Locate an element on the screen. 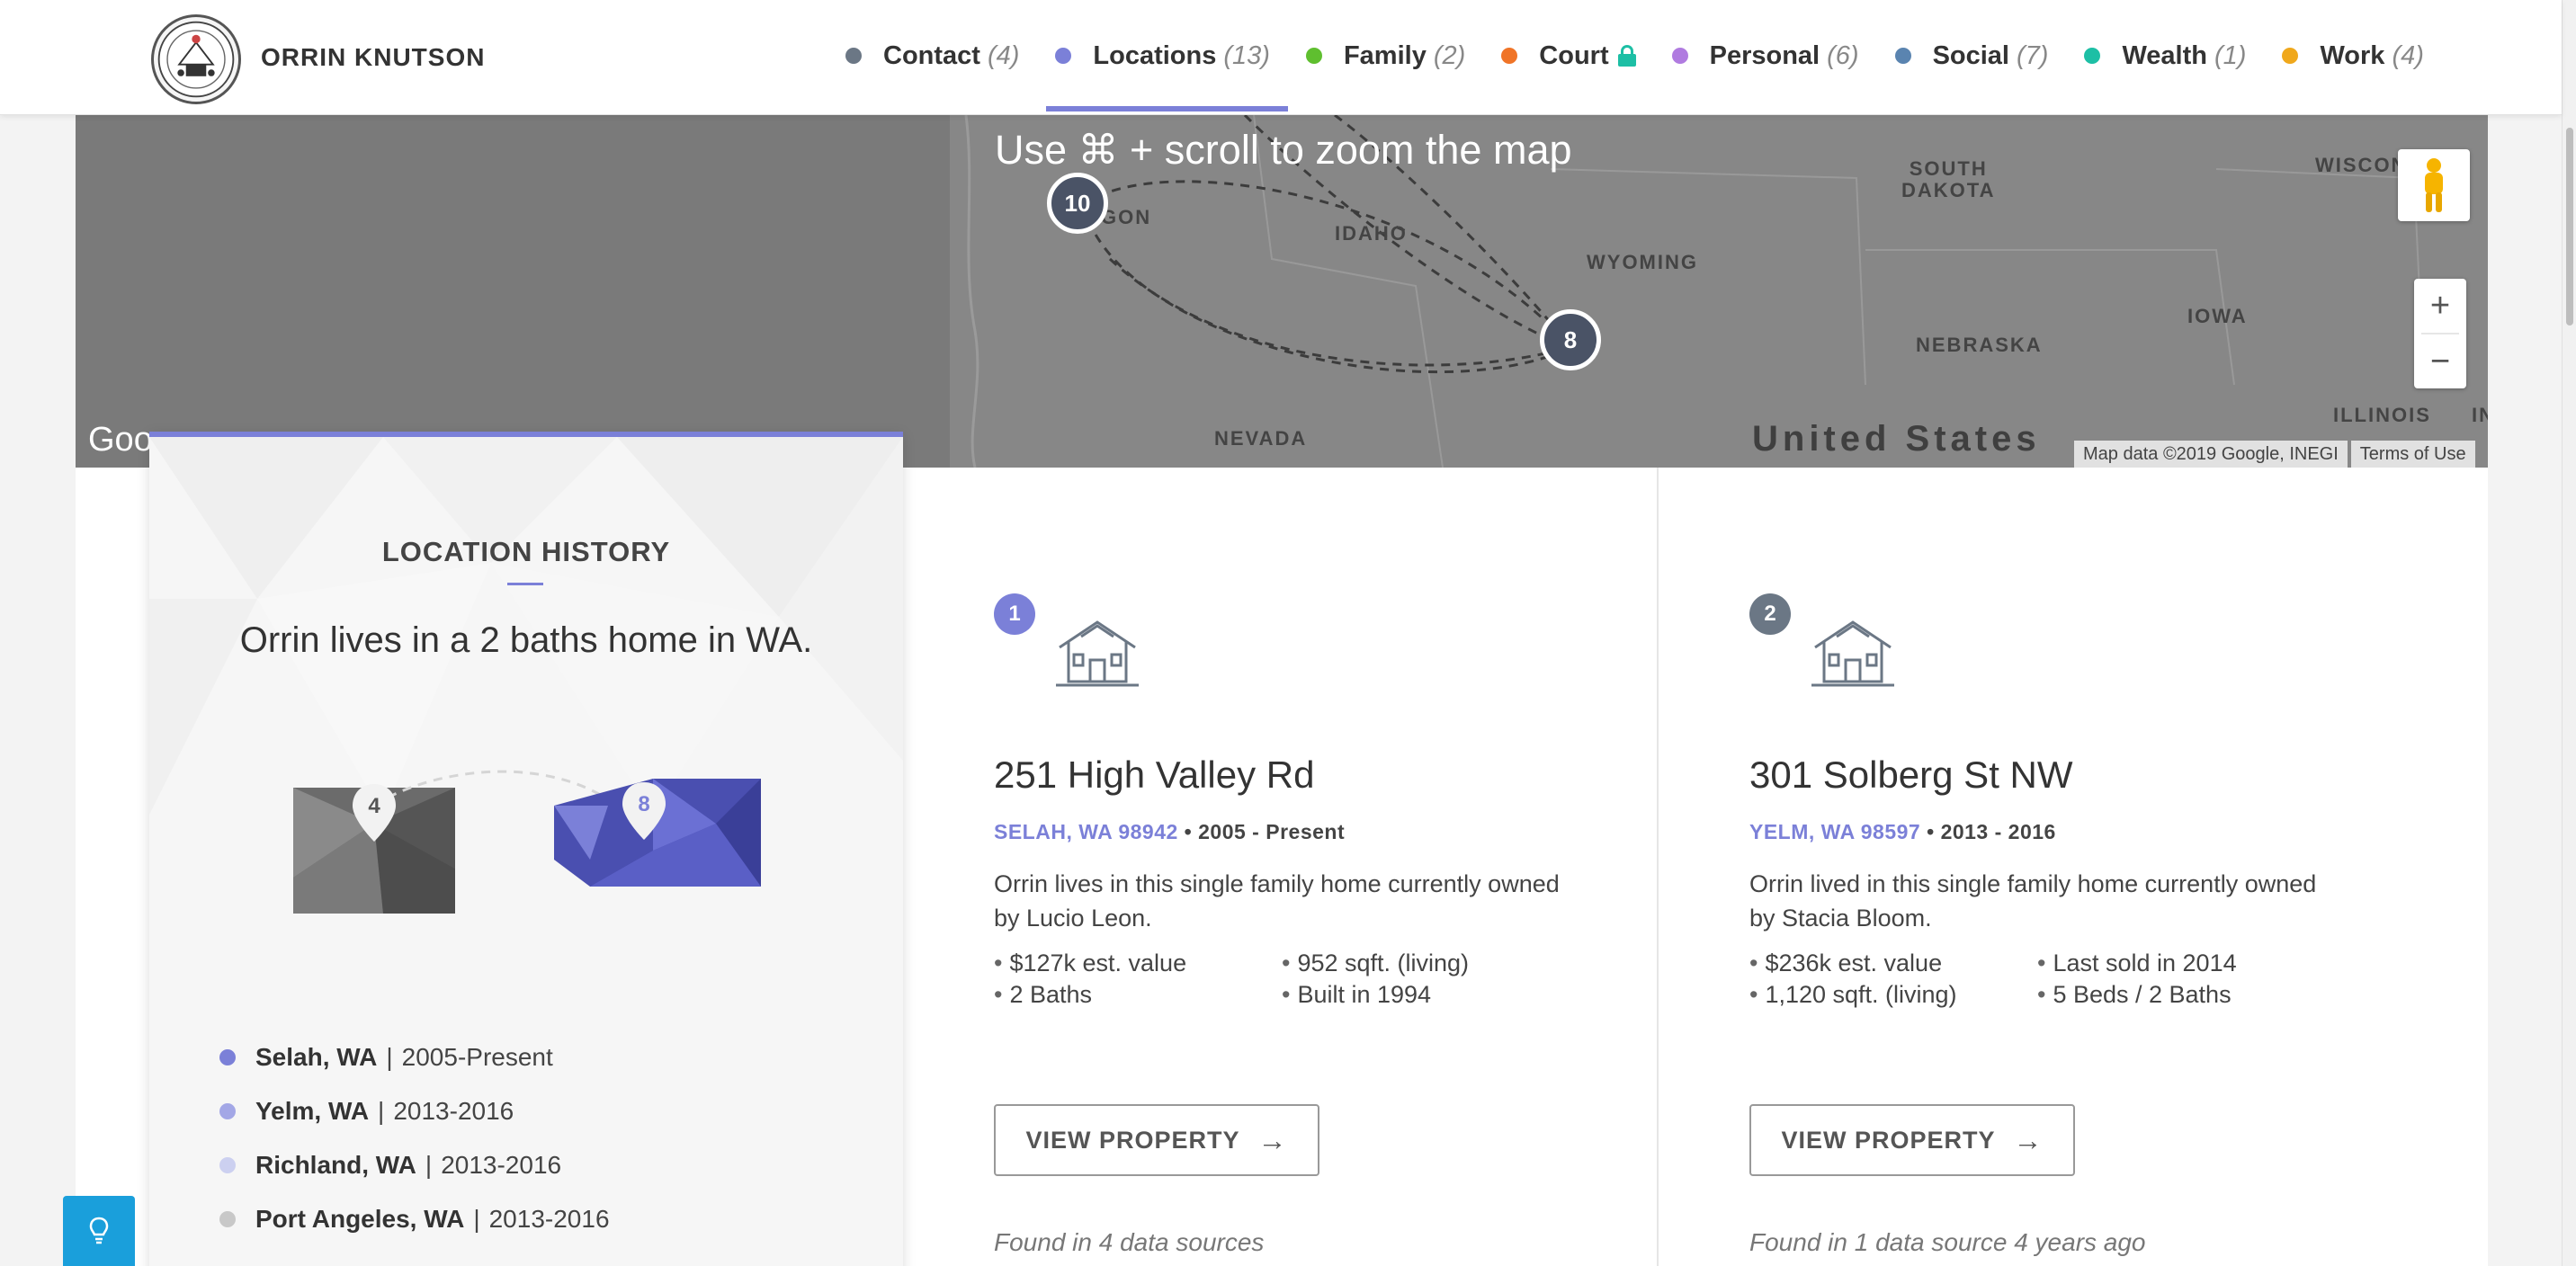 The image size is (2576, 1266). family-dot-icon is located at coordinates (1313, 56).